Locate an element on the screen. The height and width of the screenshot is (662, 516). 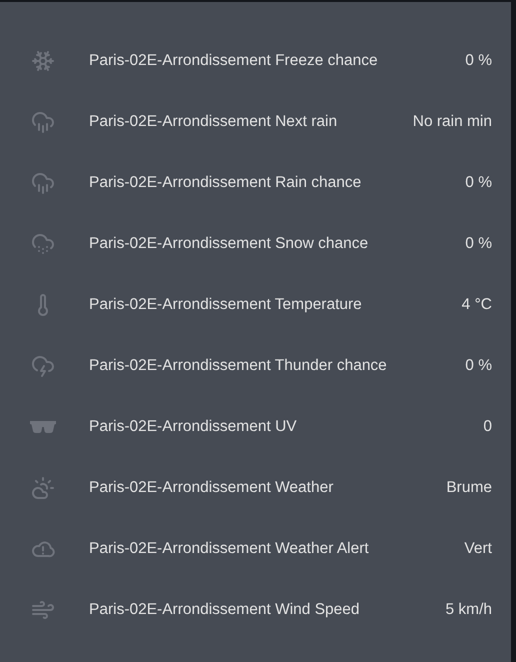
entity-value: 0 is located at coordinates (487, 427).